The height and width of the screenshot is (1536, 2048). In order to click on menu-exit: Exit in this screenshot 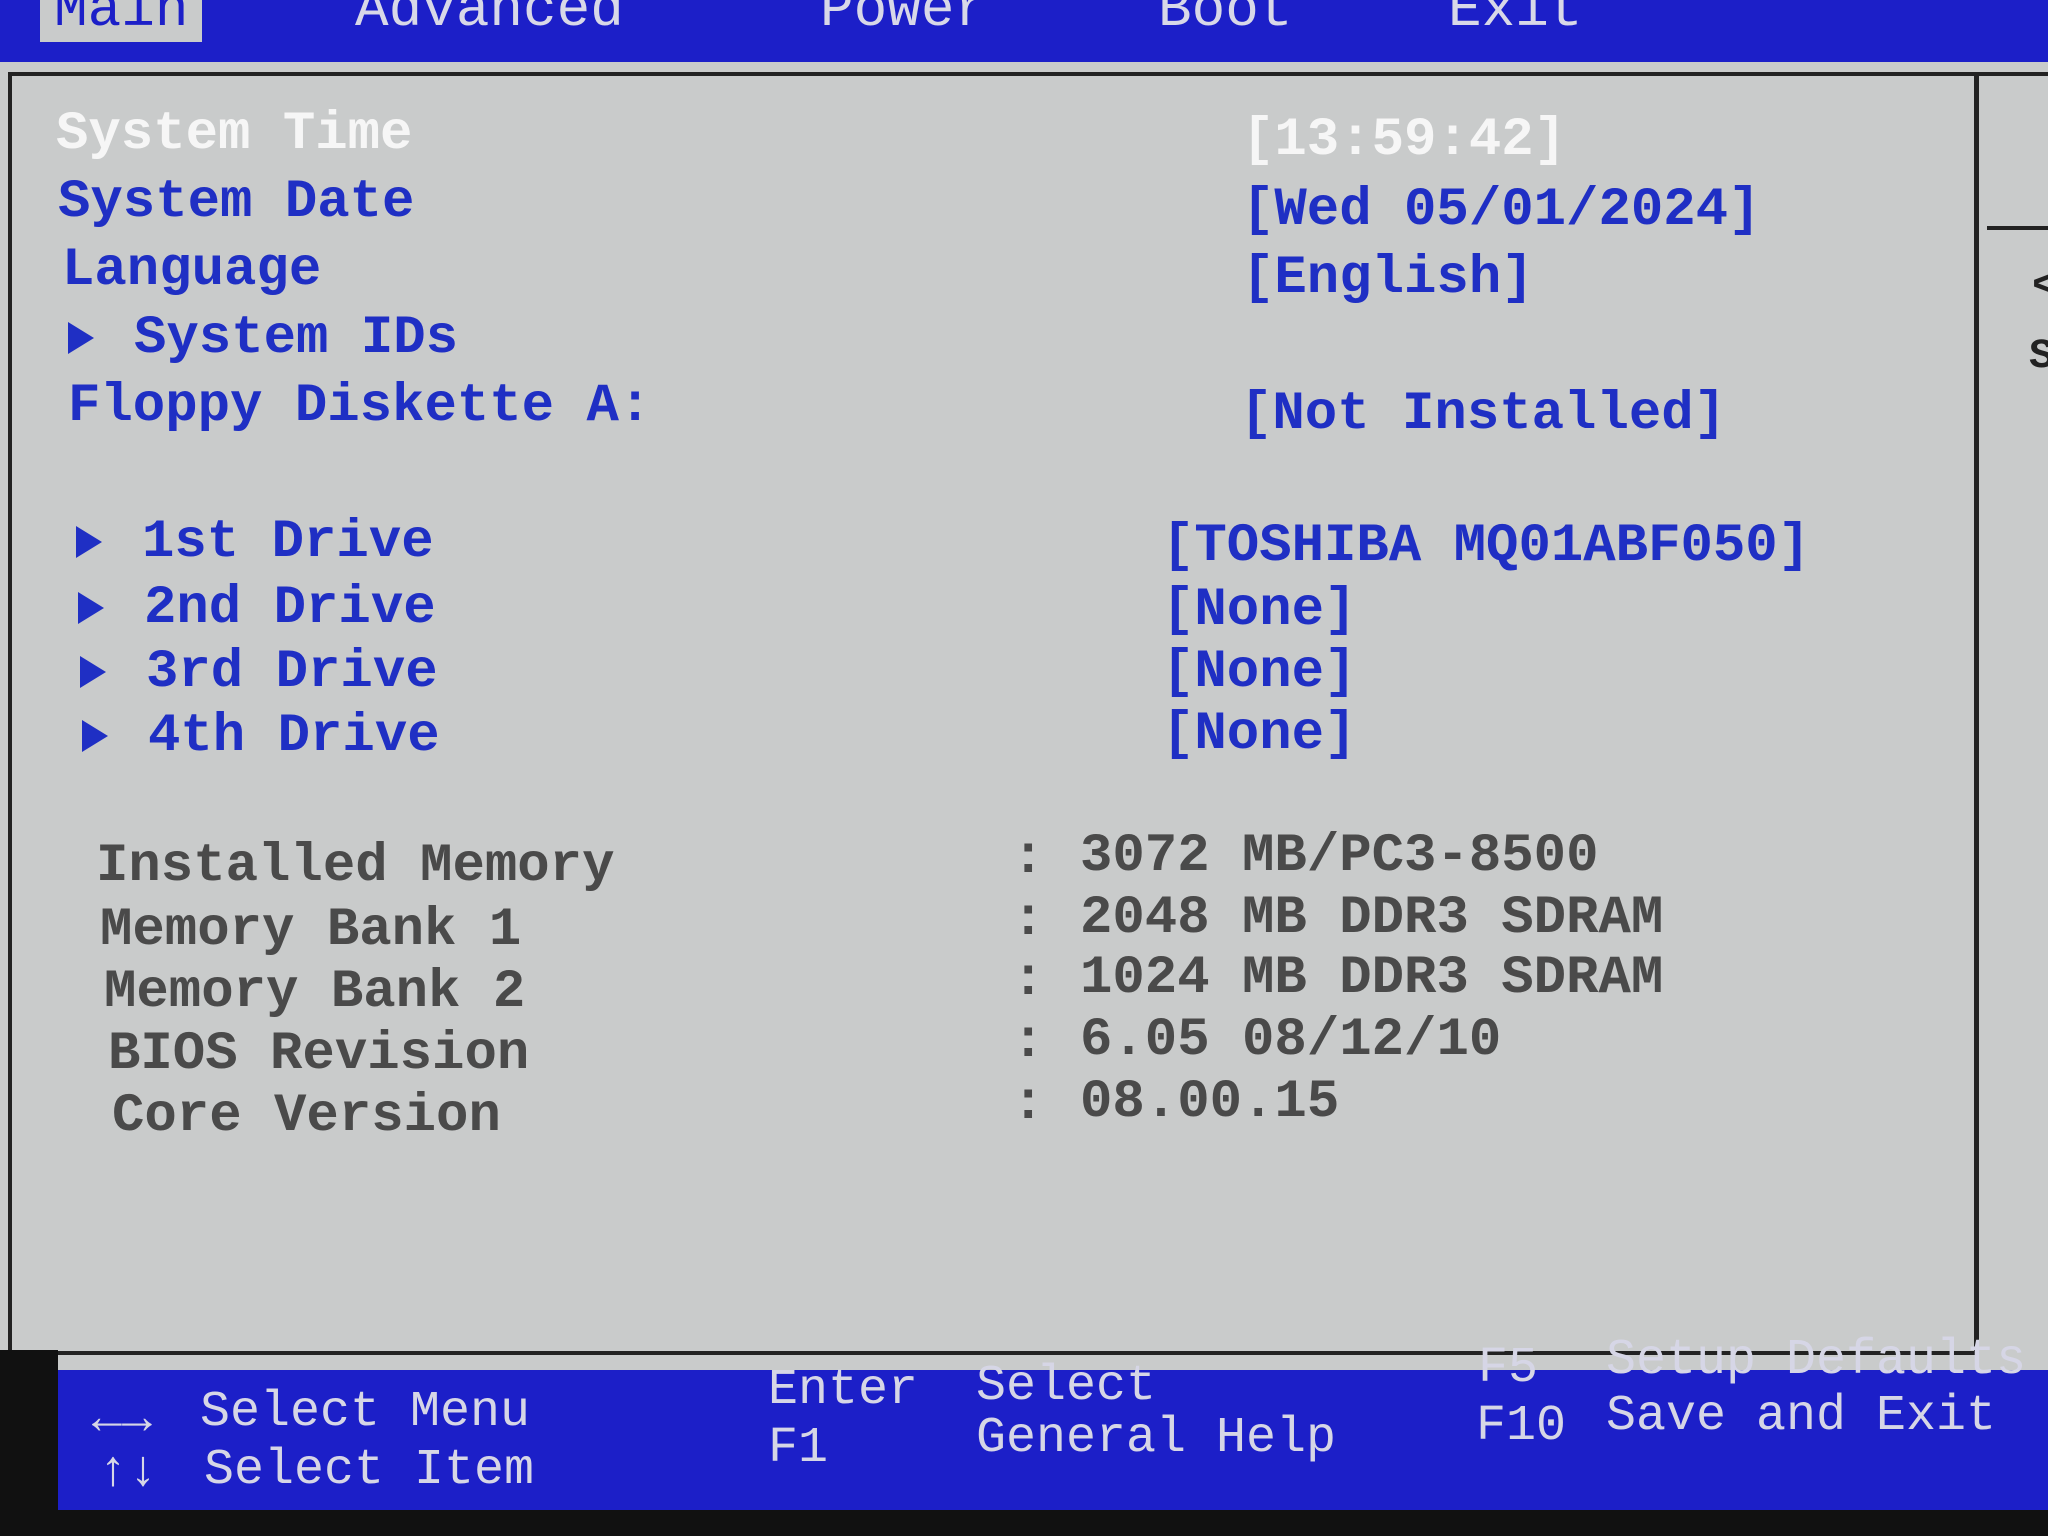, I will do `click(1515, 21)`.